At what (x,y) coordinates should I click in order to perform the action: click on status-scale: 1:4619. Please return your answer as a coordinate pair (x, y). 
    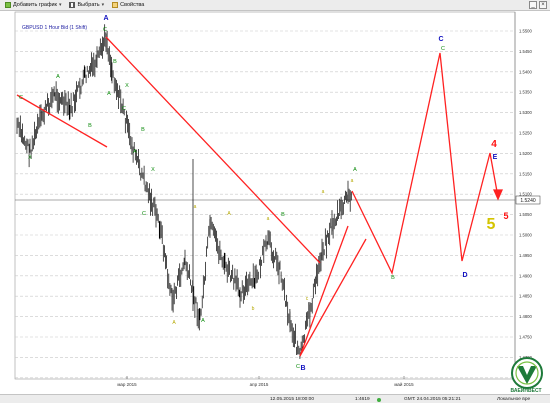
    Looking at the image, I should click on (362, 399).